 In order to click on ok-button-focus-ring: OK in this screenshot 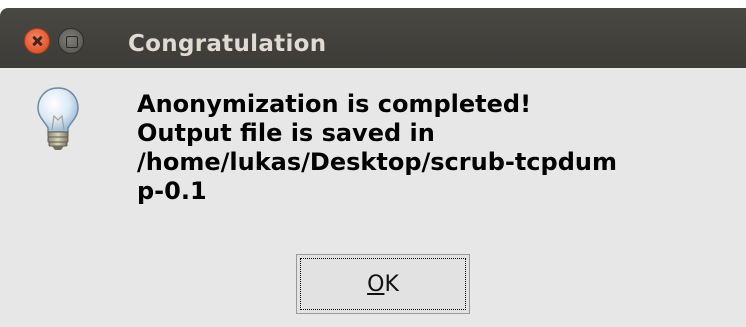, I will do `click(383, 284)`.